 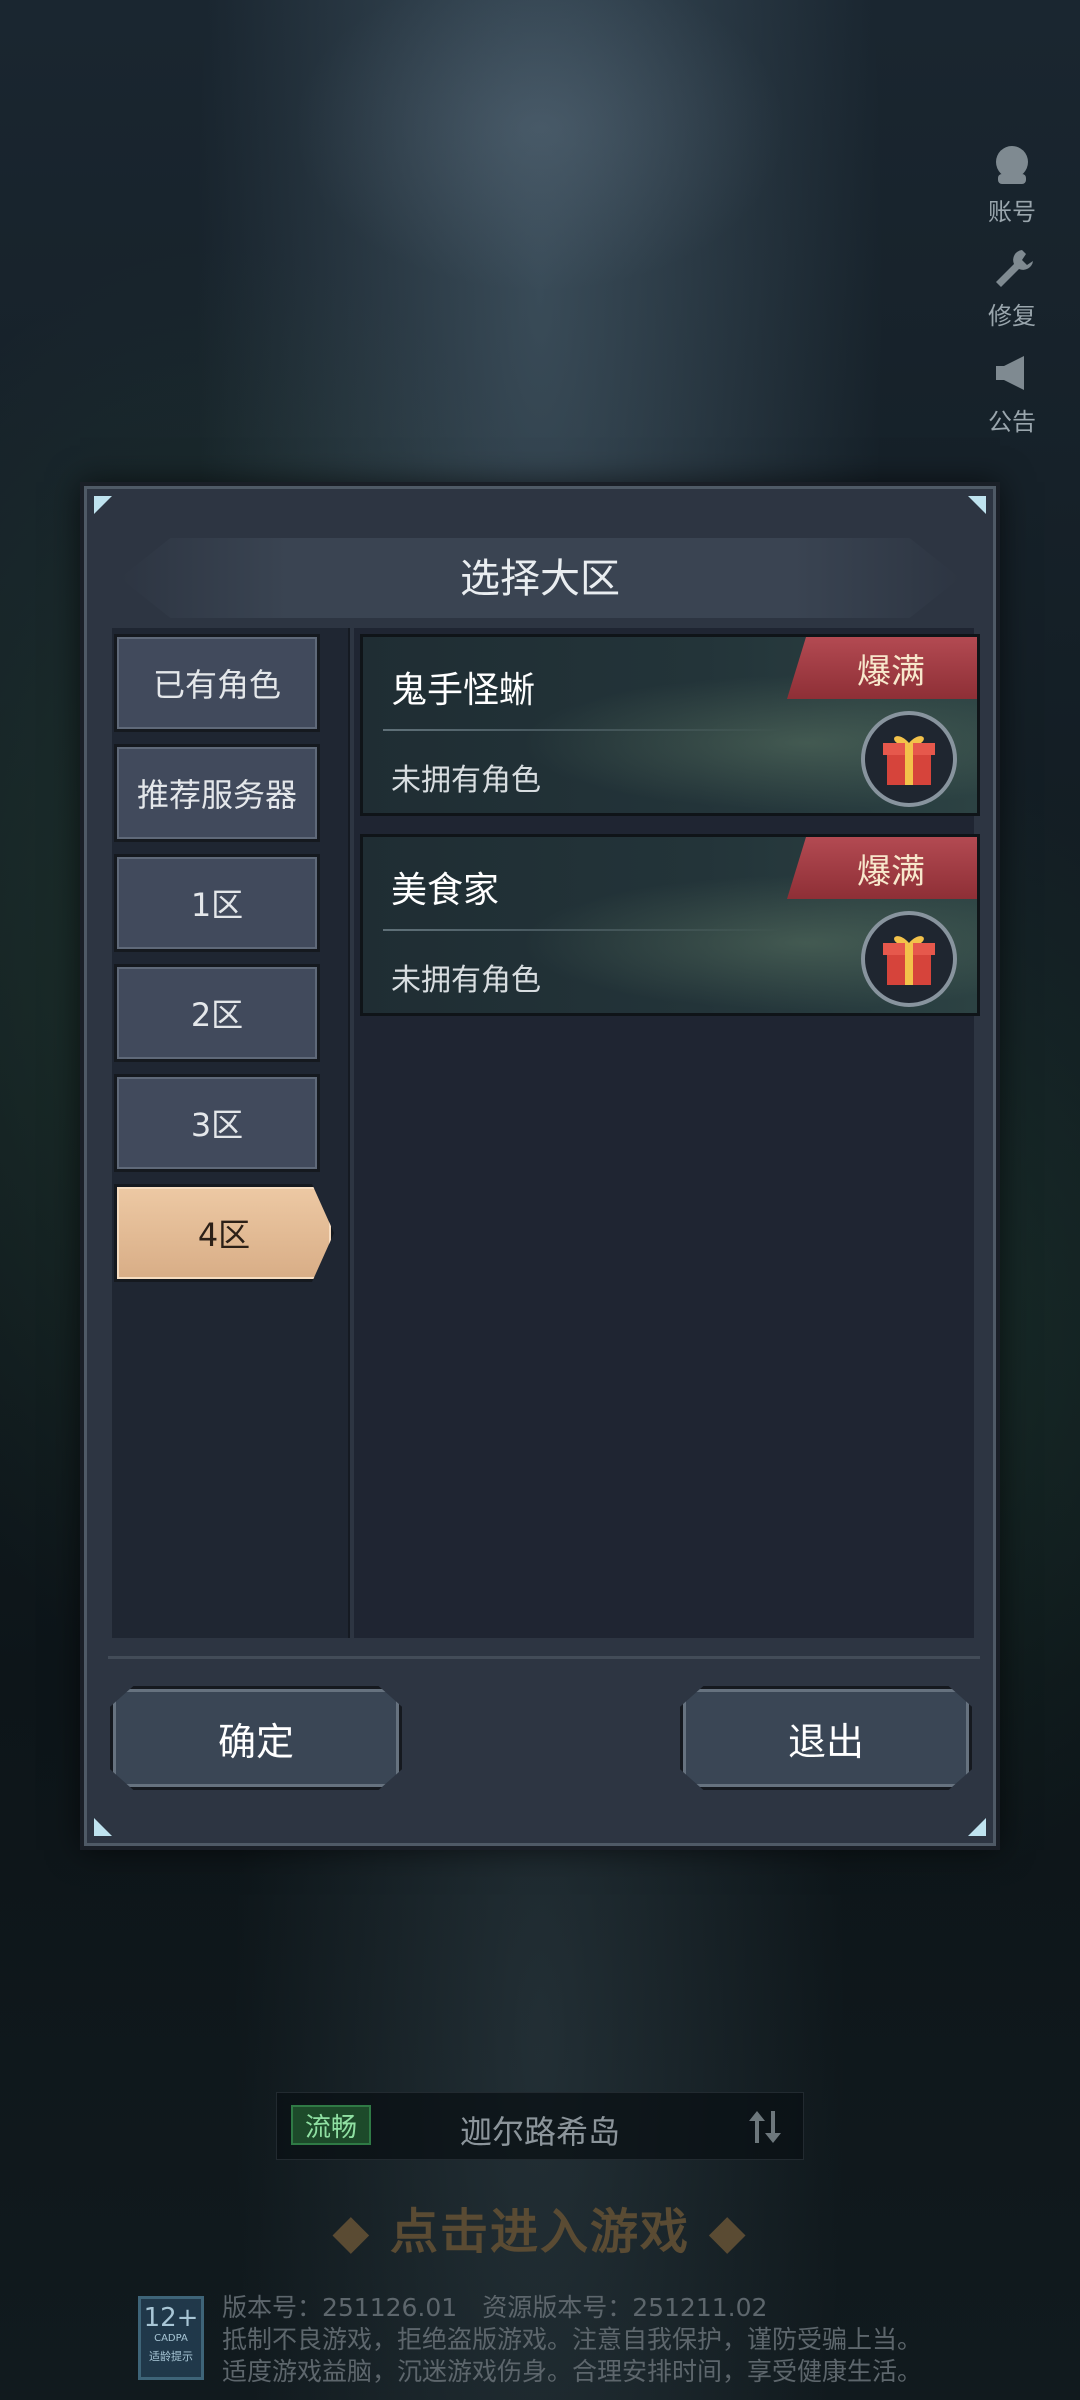 I want to click on server-card: 鬼手怪蜥 未拥有角色 爆满, so click(x=670, y=725).